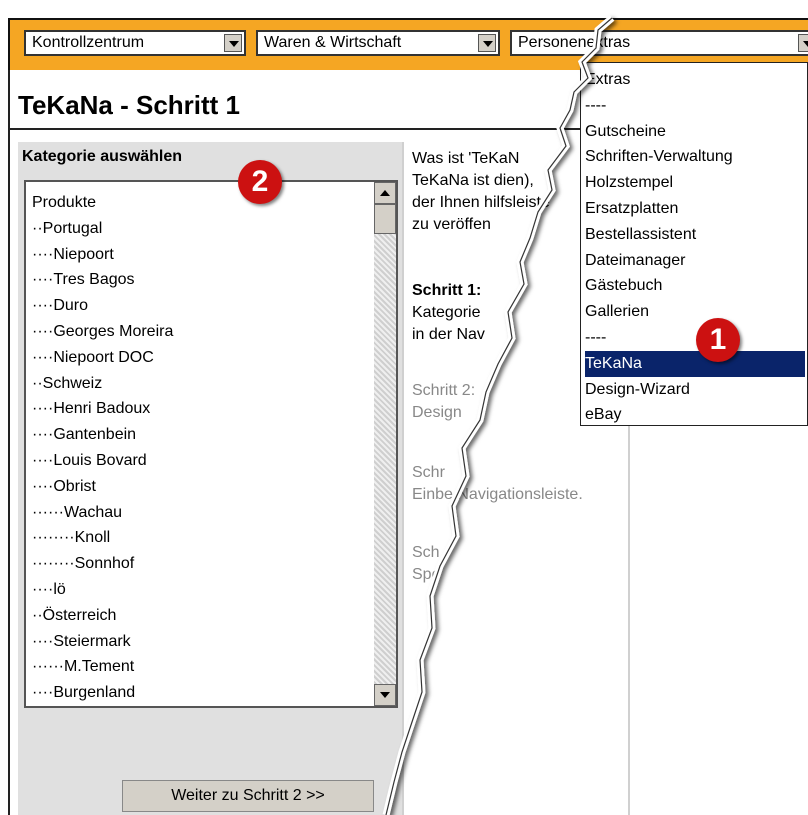 The width and height of the screenshot is (808, 815). Describe the element at coordinates (695, 183) in the screenshot. I see `dropdown-item: Holzstempel` at that location.